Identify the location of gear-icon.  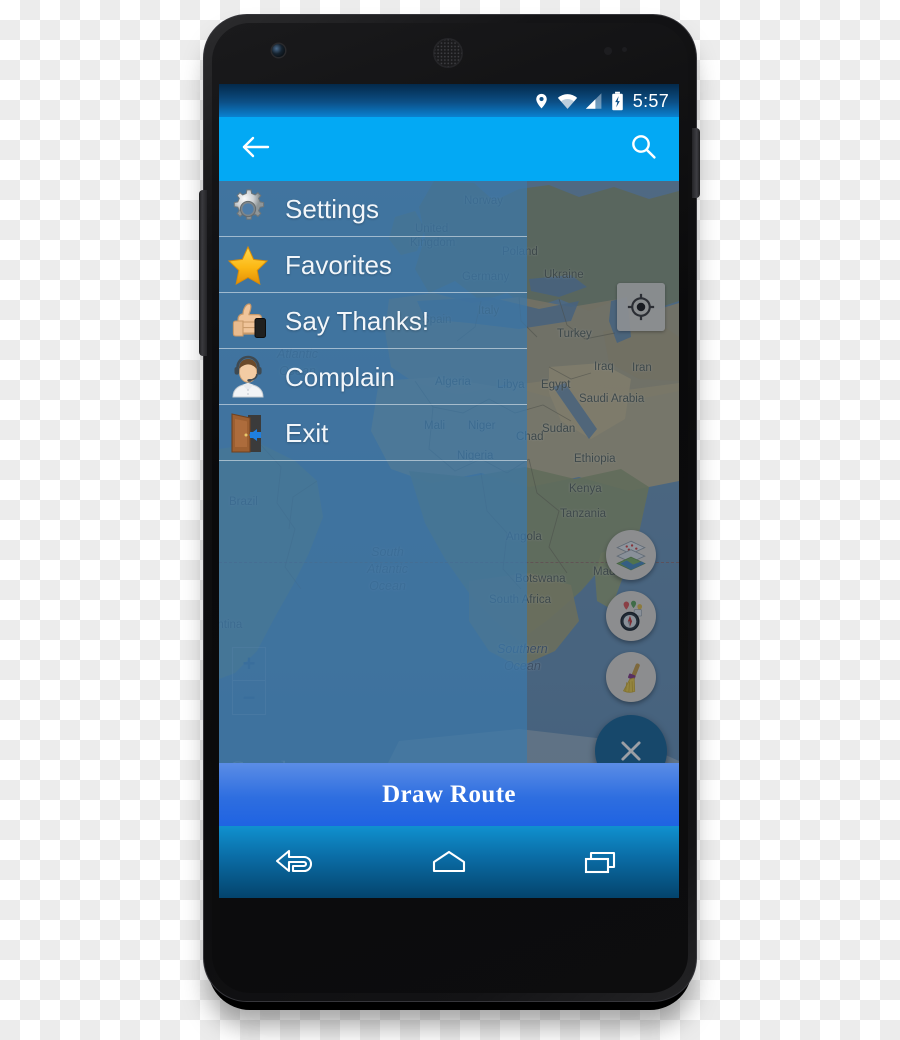
(248, 209).